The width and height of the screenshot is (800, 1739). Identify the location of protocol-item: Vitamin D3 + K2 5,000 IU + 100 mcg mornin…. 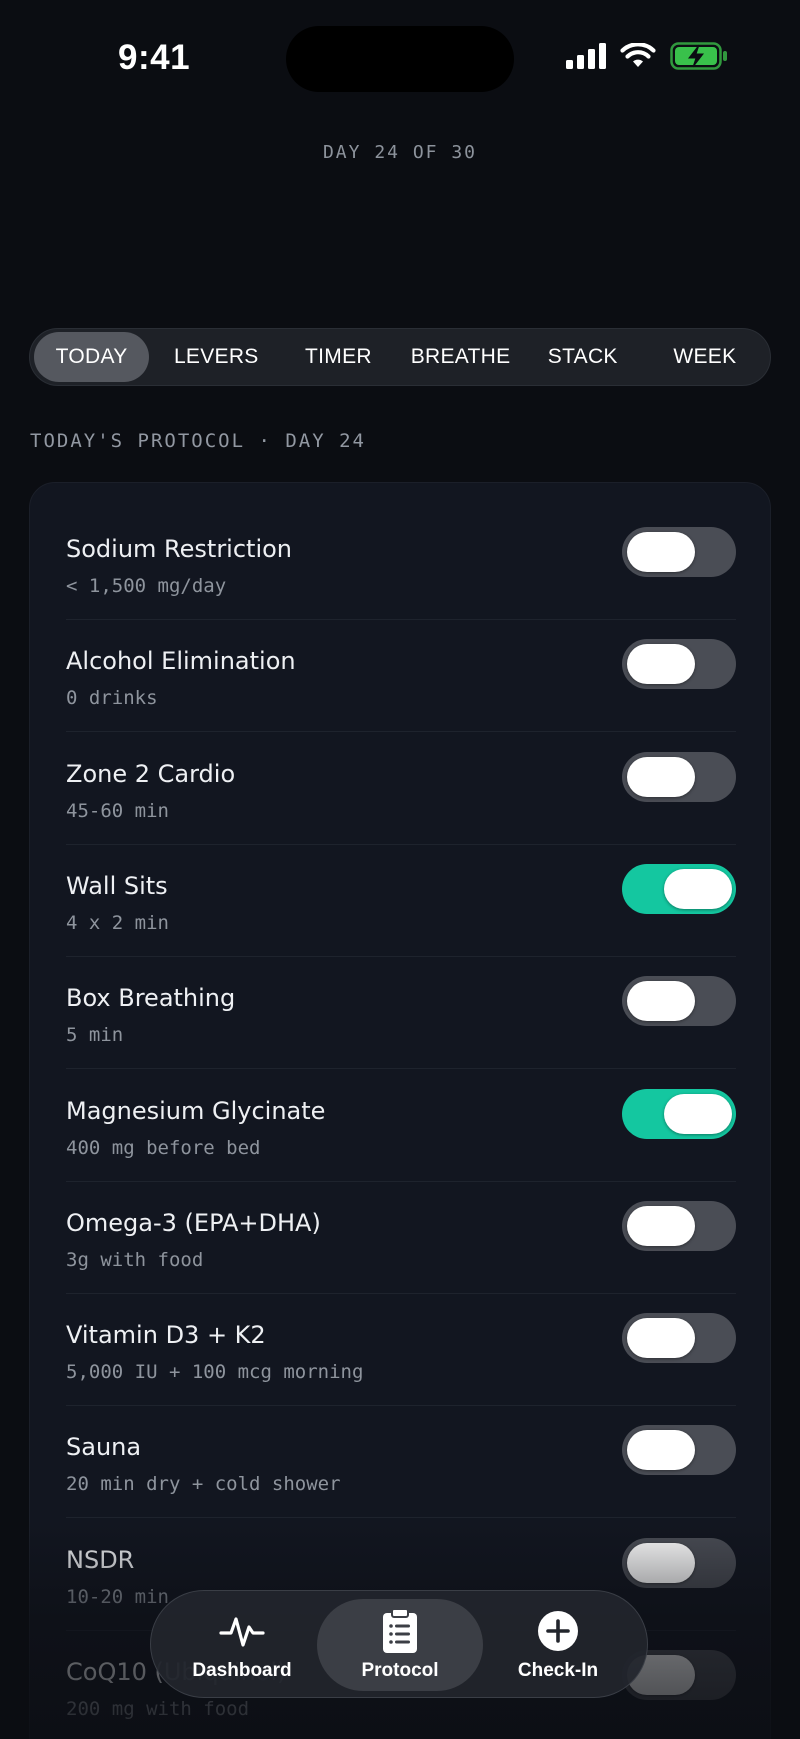
(401, 1373).